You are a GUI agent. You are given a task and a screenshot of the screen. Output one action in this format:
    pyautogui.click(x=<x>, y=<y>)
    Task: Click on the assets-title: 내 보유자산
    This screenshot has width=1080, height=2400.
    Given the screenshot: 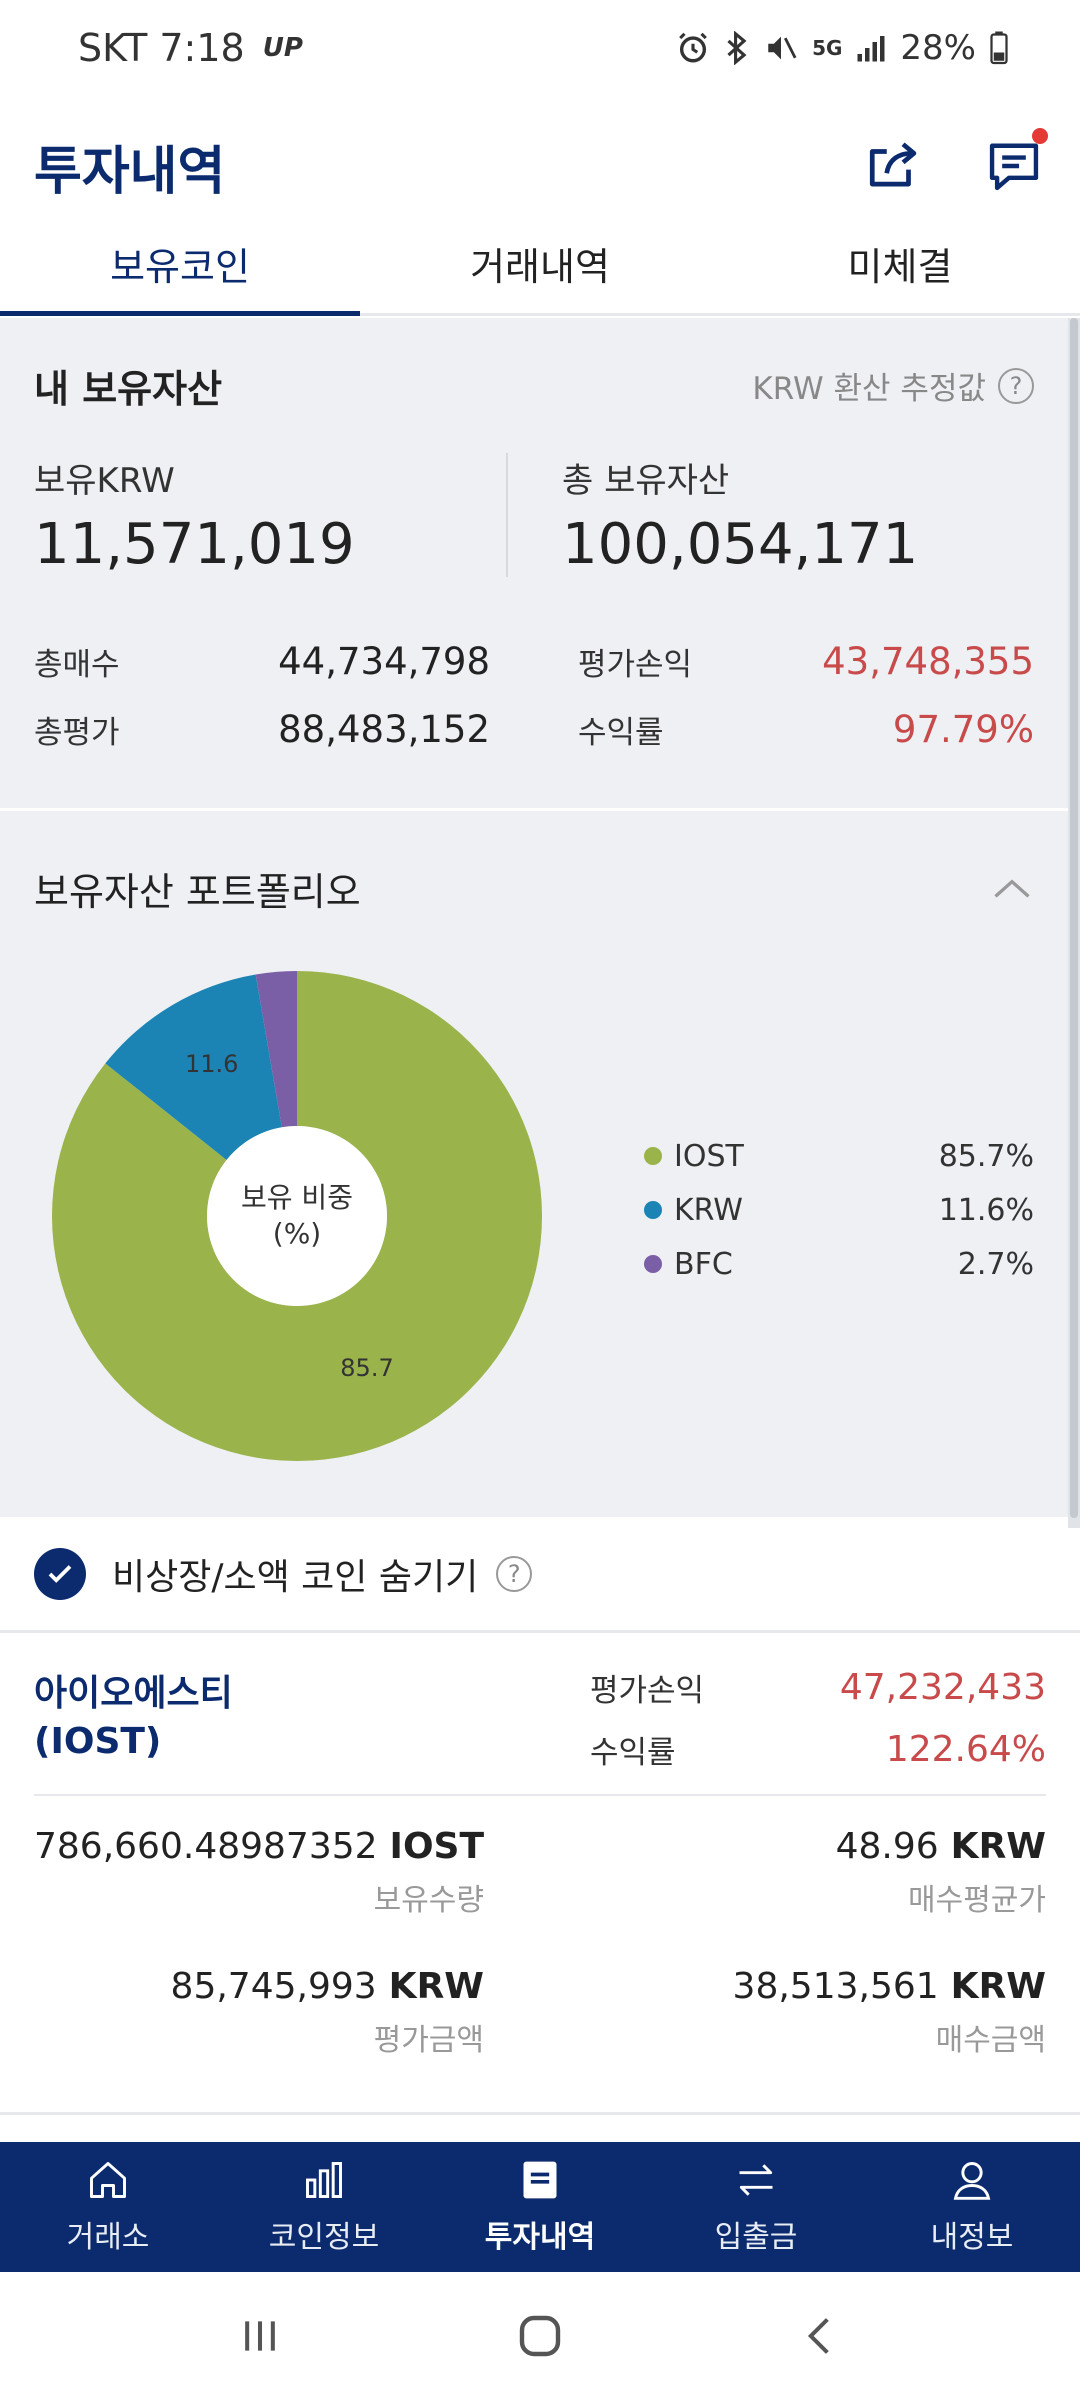 What is the action you would take?
    pyautogui.click(x=128, y=389)
    